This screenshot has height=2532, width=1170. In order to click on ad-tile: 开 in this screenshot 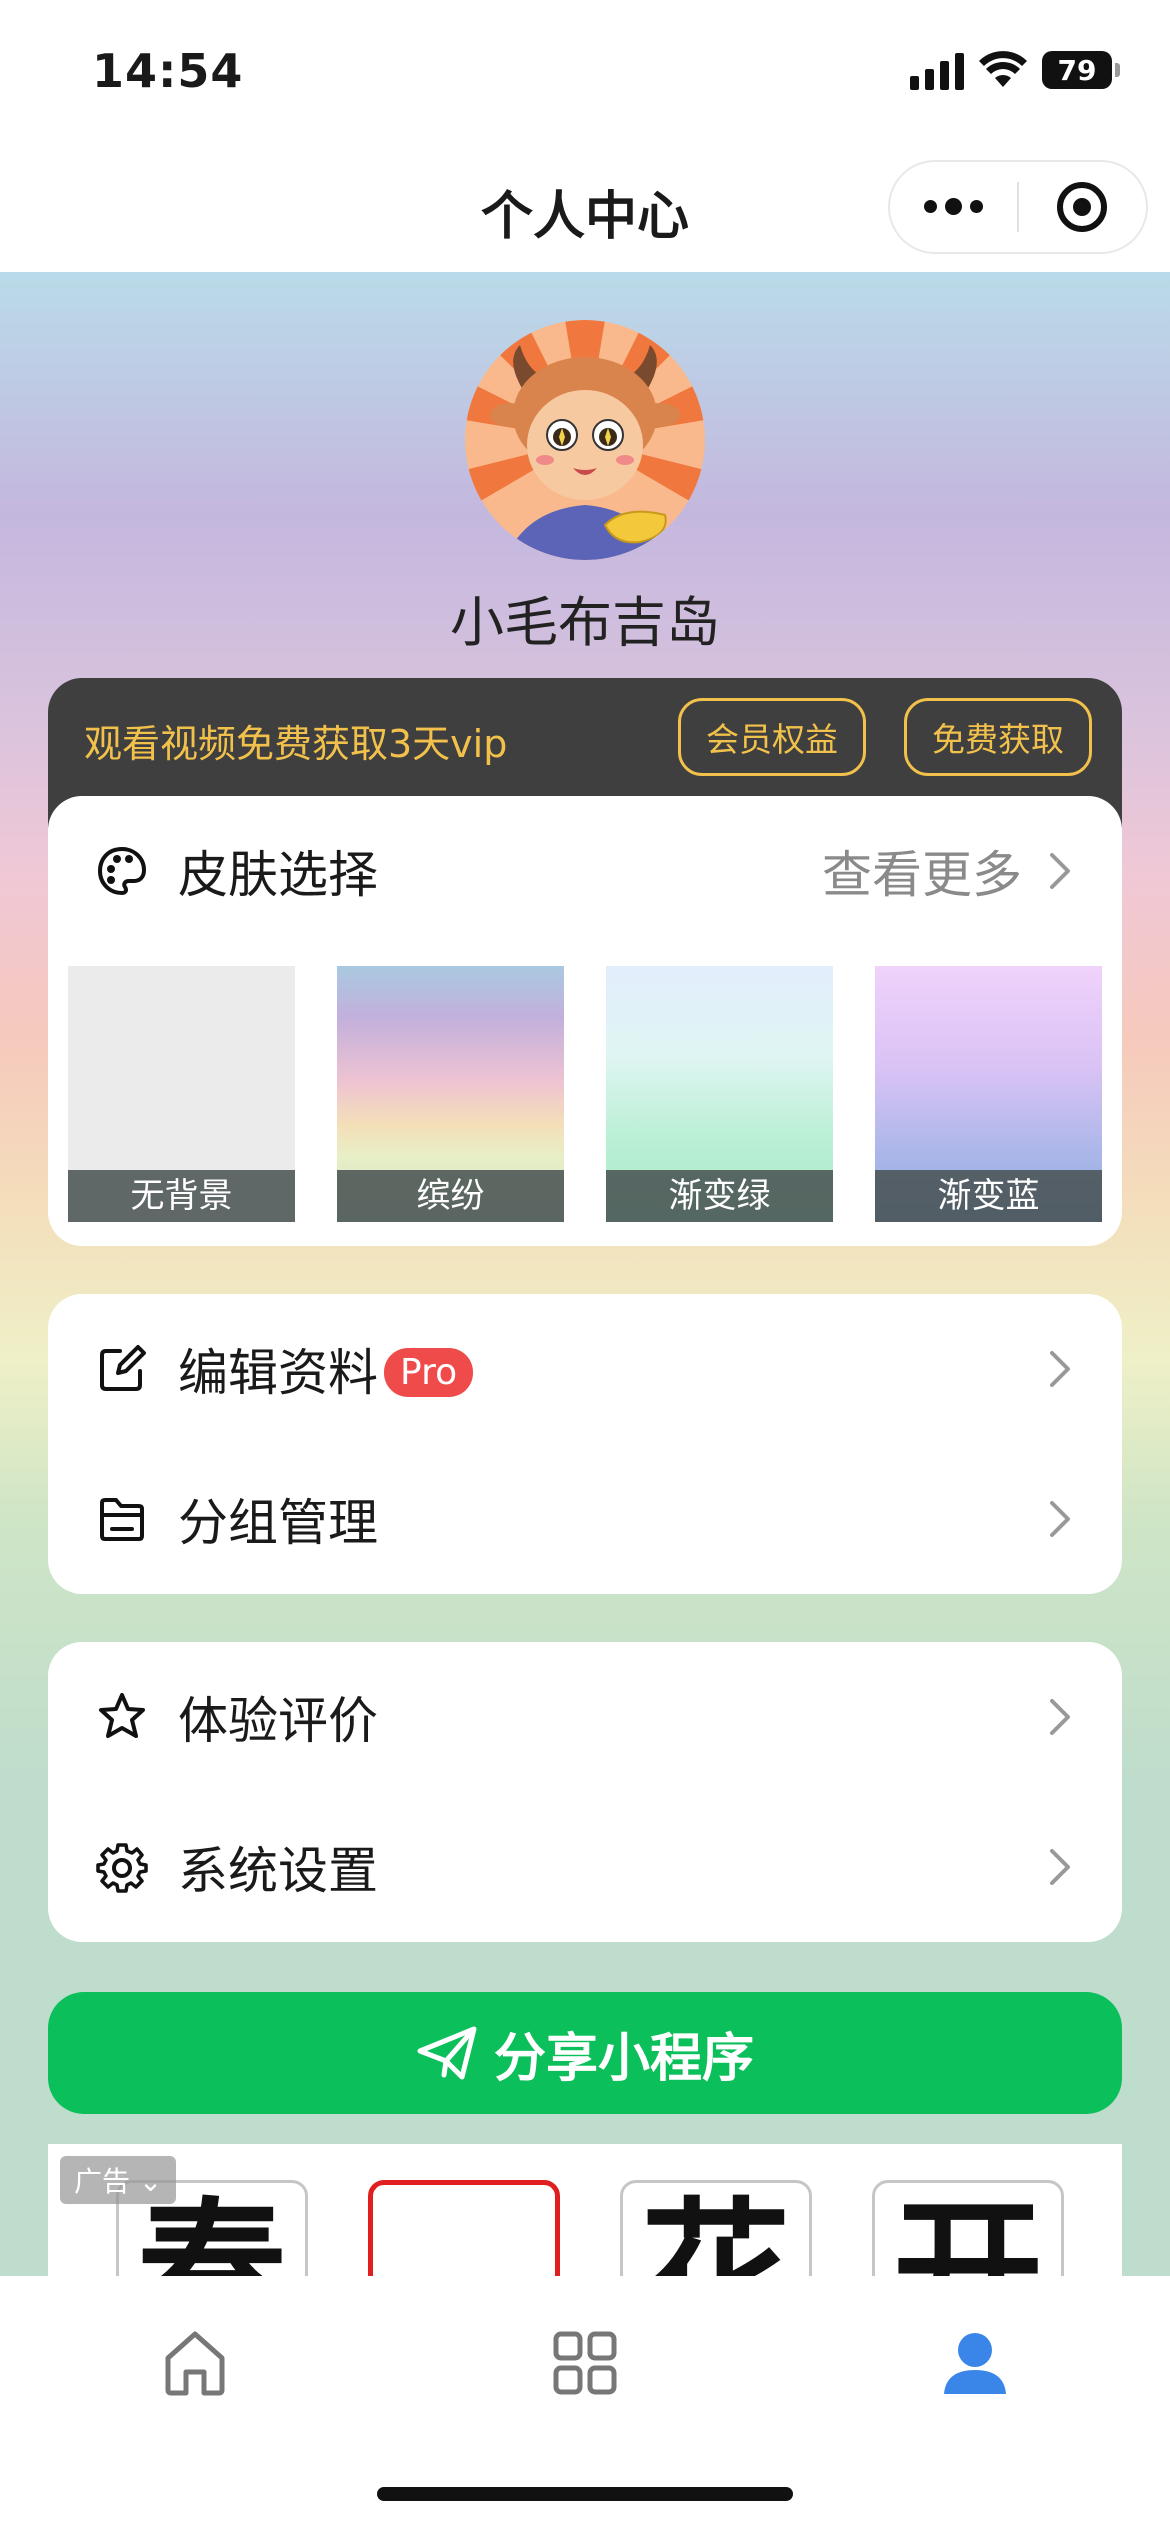, I will do `click(968, 2231)`.